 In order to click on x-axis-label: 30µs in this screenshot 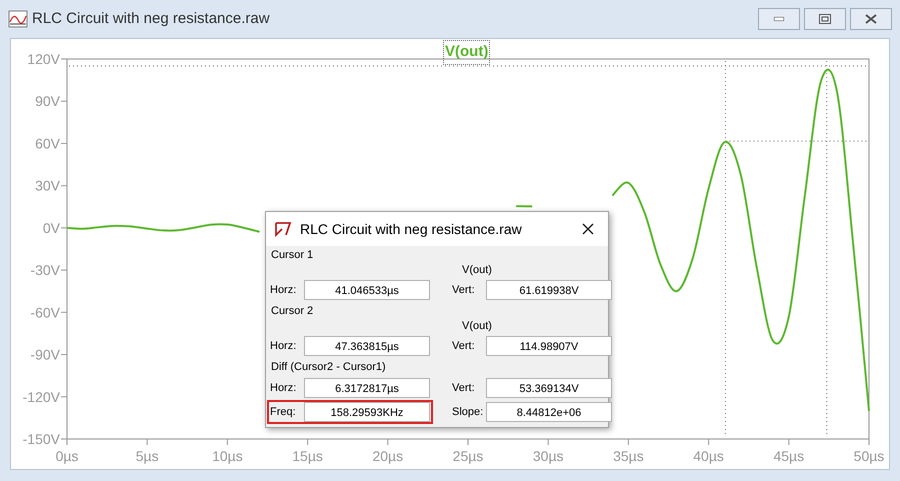, I will do `click(548, 456)`.